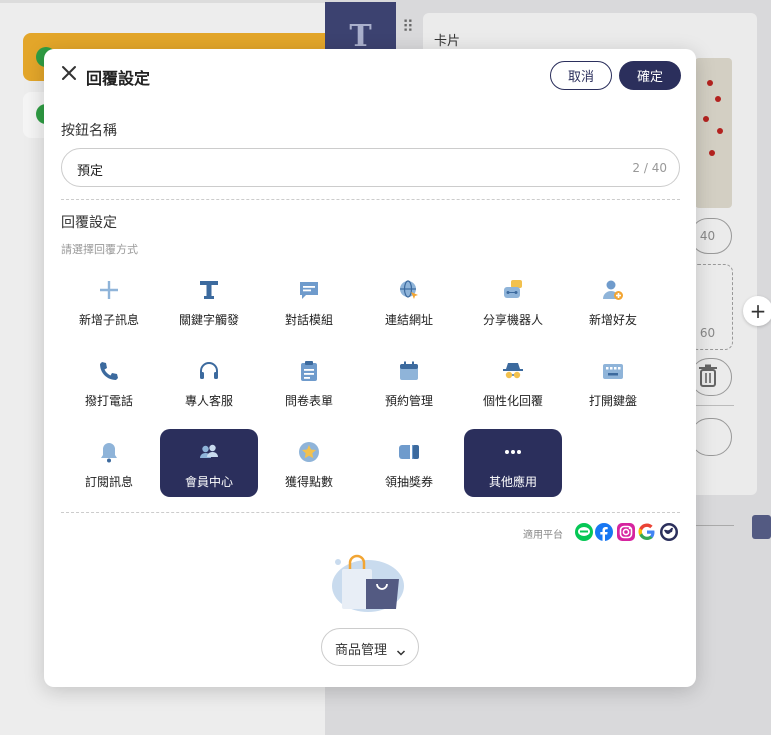  I want to click on text-t-icon, so click(209, 290).